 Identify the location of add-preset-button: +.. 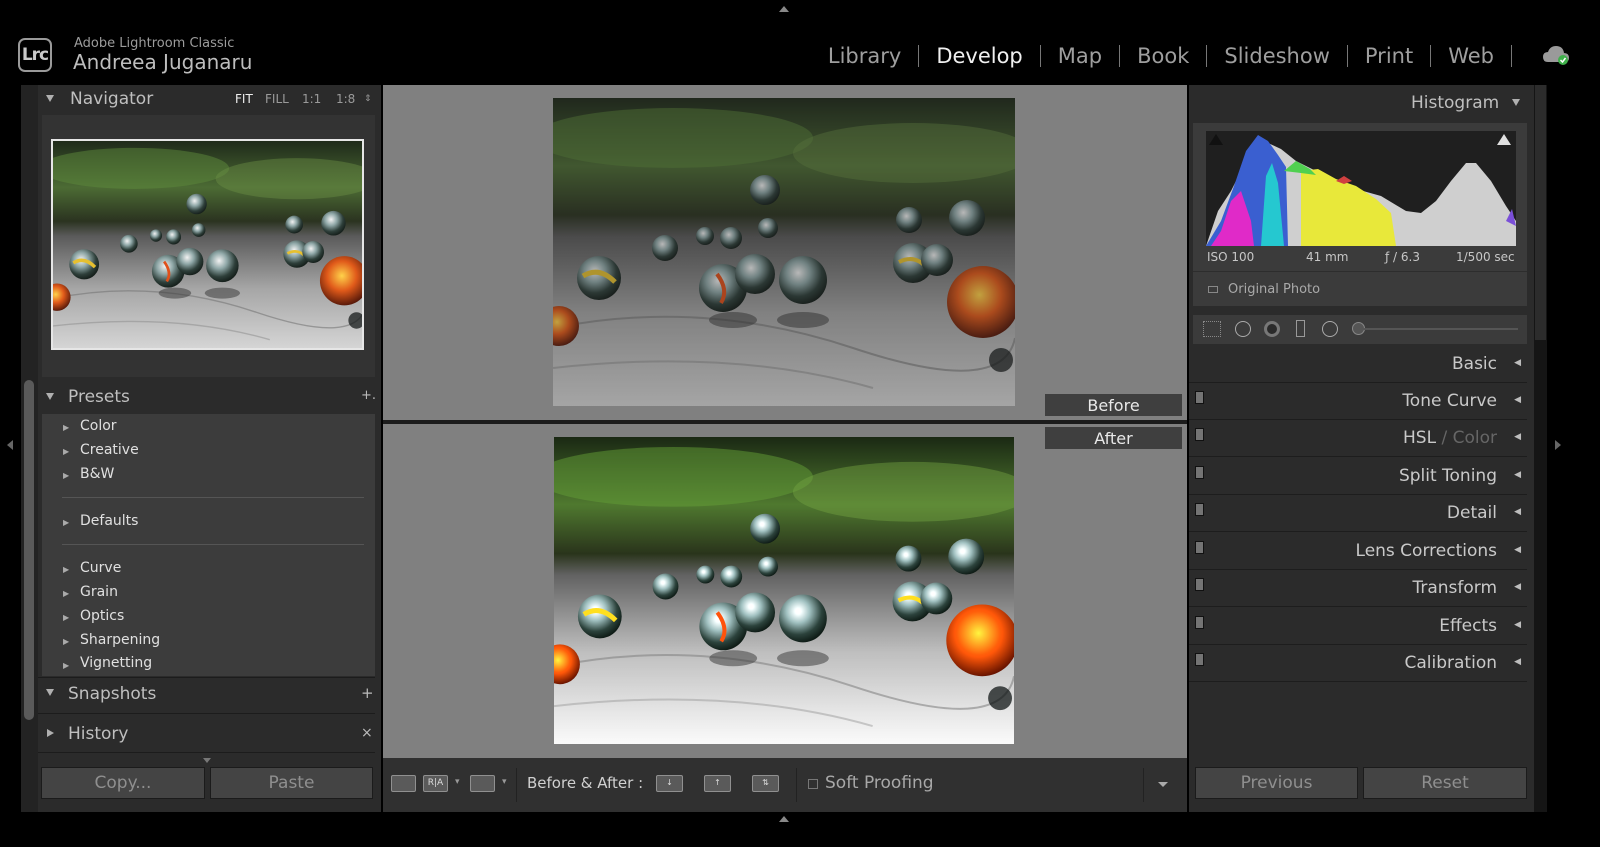
(368, 395).